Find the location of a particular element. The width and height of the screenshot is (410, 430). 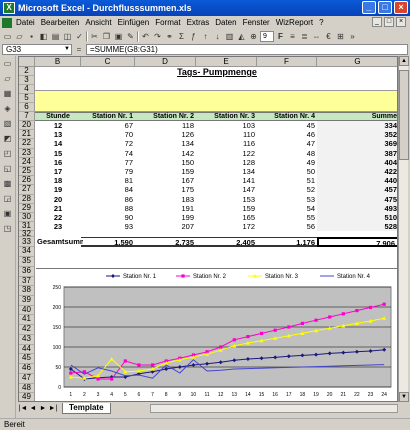

highlight-band is located at coordinates (216, 101).